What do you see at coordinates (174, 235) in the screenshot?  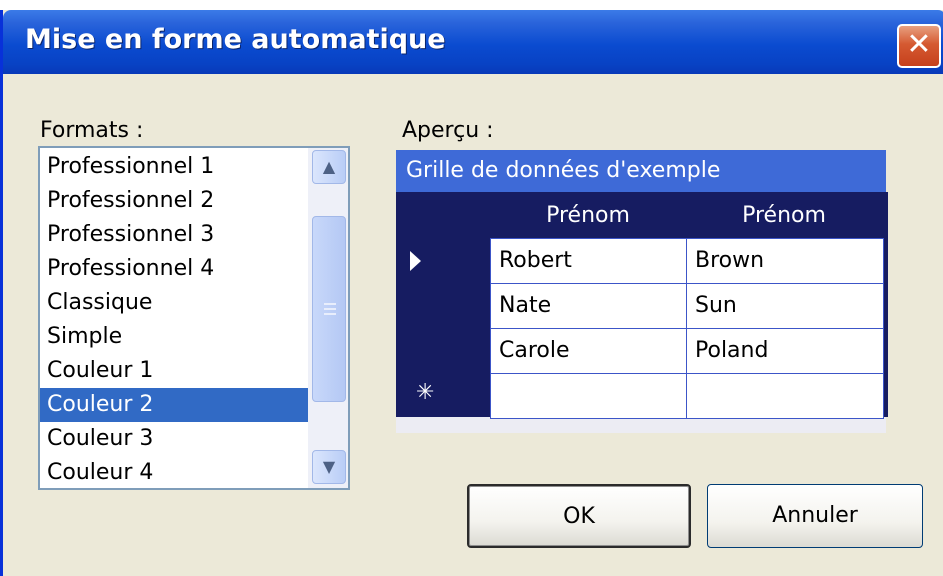 I see `list-item: Professionnel 3` at bounding box center [174, 235].